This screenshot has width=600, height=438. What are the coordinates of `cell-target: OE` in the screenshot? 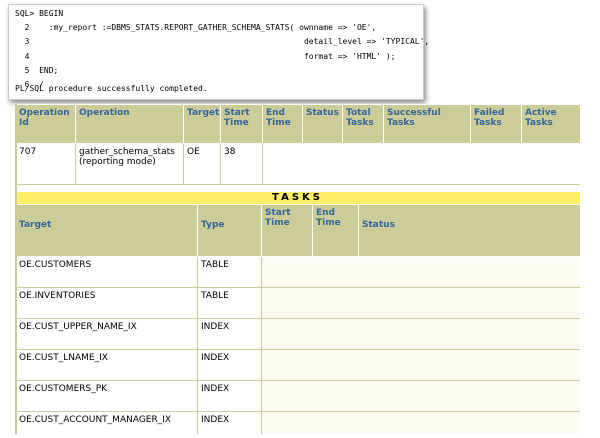 It's located at (202, 164).